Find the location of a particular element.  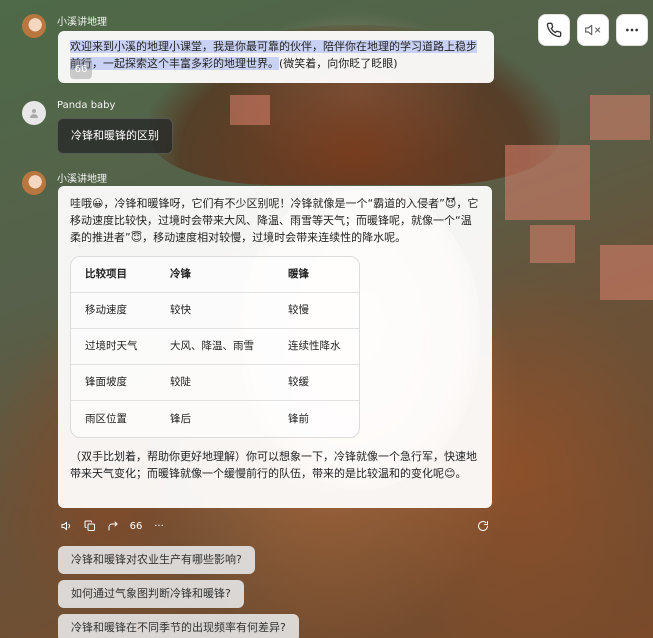

suggestion-chip: 如何通过气象图判断冷锋和暖锋? is located at coordinates (151, 594).